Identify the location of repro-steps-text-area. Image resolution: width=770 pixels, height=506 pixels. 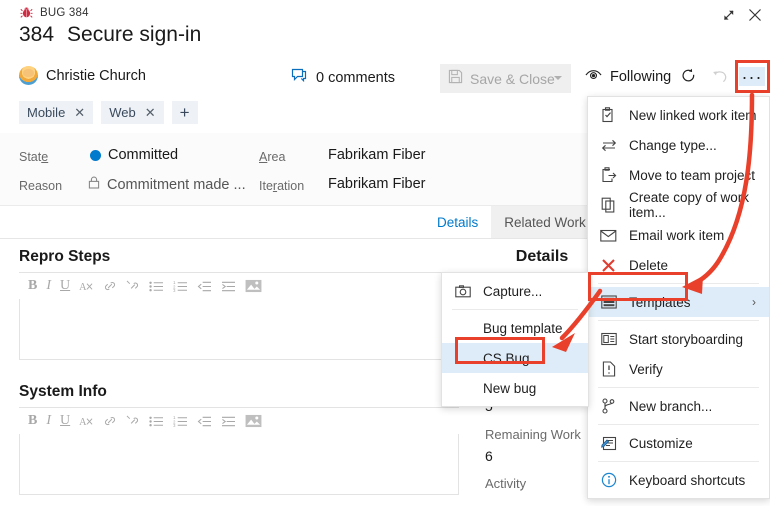
(239, 329).